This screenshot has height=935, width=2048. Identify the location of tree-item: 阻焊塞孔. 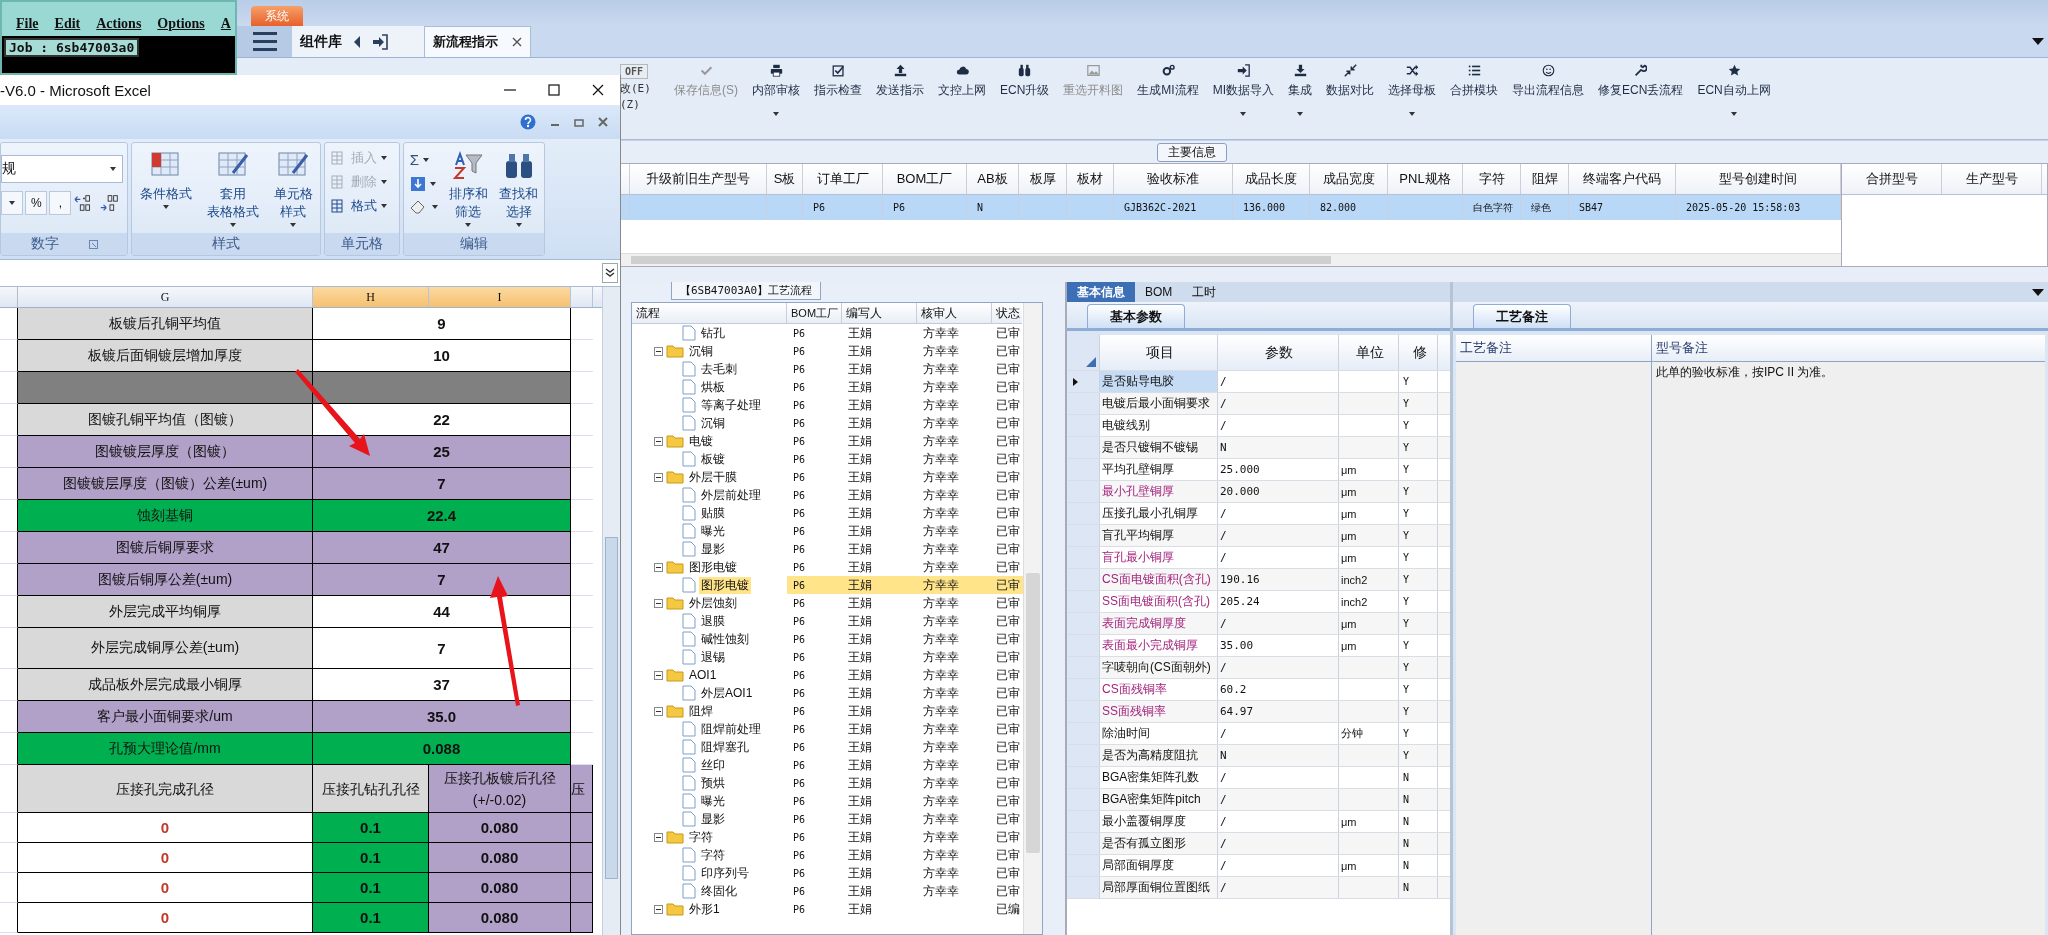
(725, 747).